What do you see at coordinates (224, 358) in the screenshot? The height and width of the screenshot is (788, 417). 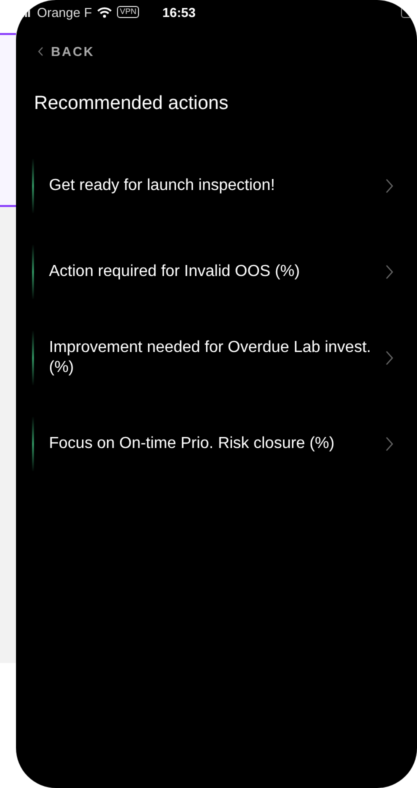 I see `action-item: Improvement needed for Overdue Lab invest. (%)` at bounding box center [224, 358].